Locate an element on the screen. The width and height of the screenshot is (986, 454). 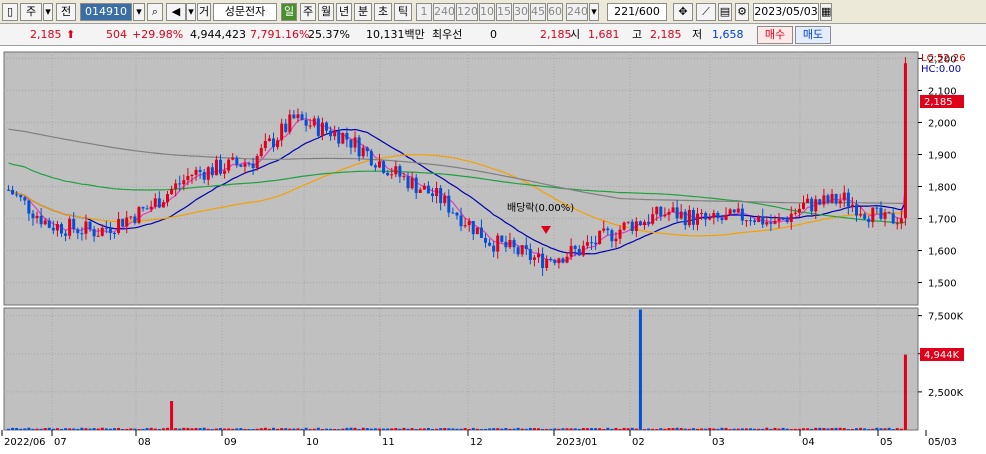
date-input: 2023/05/03 is located at coordinates (786, 12).